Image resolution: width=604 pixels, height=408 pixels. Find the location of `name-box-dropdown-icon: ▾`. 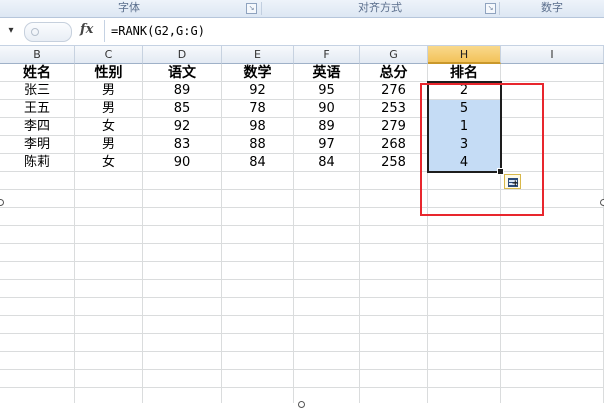

name-box-dropdown-icon: ▾ is located at coordinates (11, 31).